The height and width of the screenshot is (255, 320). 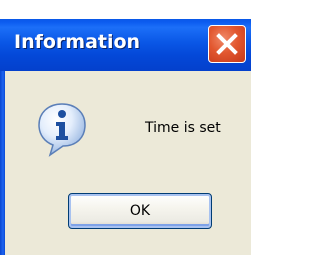 I want to click on ok-button: OK, so click(x=140, y=211).